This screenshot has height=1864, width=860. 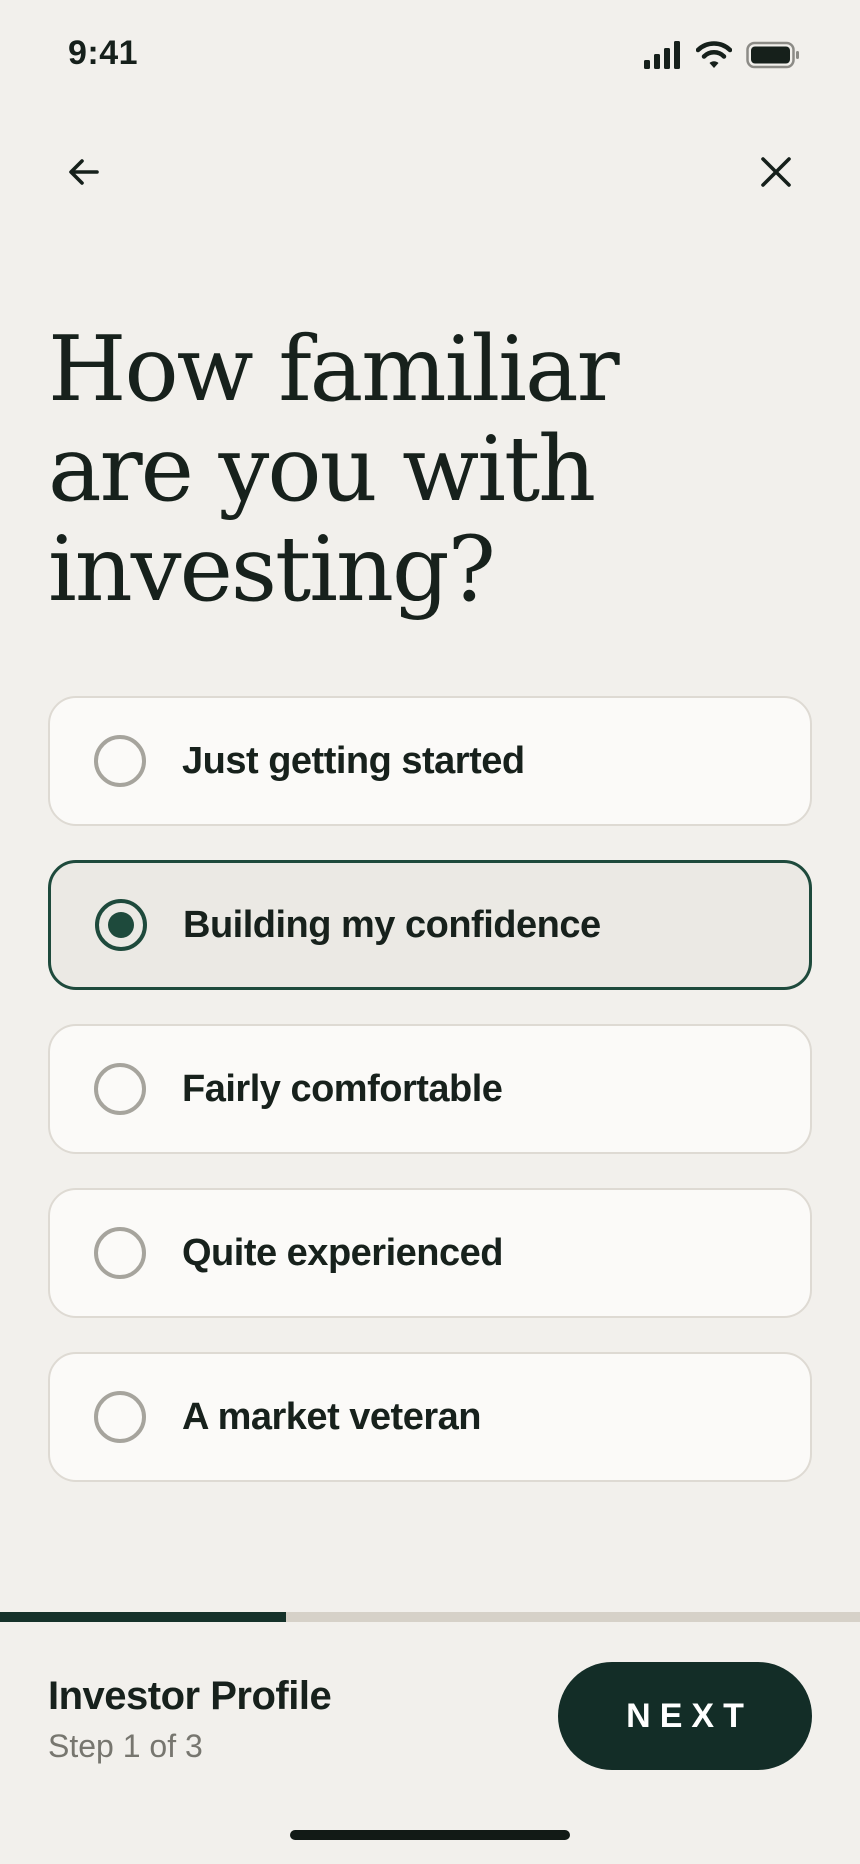 What do you see at coordinates (714, 54) in the screenshot?
I see `wifi-icon` at bounding box center [714, 54].